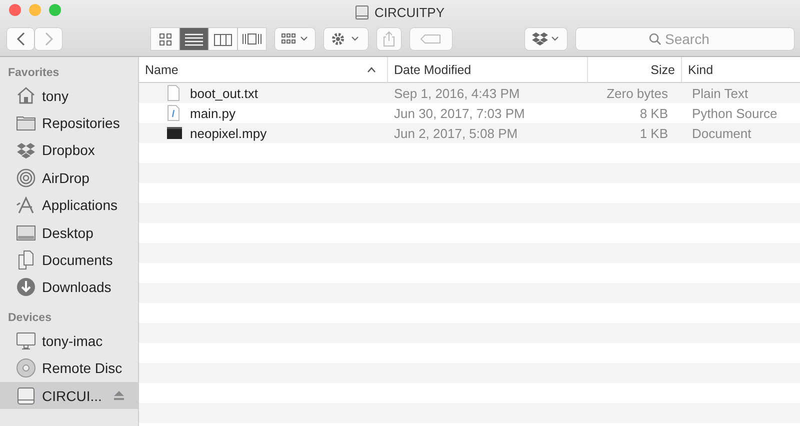  Describe the element at coordinates (488, 69) in the screenshot. I see `column-header: Date Modified` at that location.